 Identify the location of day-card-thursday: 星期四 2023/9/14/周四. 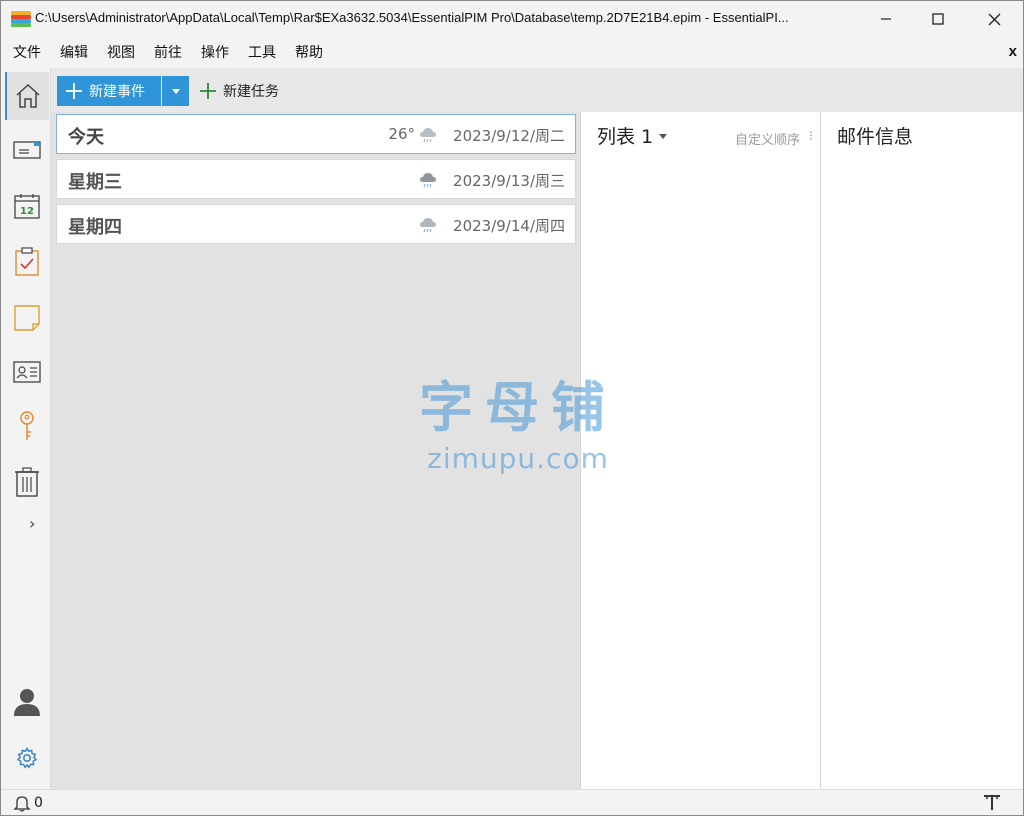
(316, 224).